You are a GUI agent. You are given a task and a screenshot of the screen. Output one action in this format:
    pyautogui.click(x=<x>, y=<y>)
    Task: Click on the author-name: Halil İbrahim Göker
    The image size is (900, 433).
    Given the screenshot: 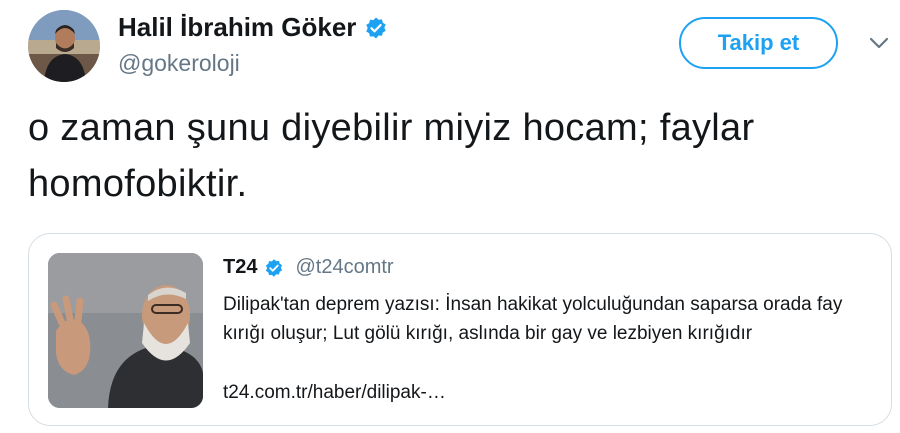 What is the action you would take?
    pyautogui.click(x=237, y=27)
    